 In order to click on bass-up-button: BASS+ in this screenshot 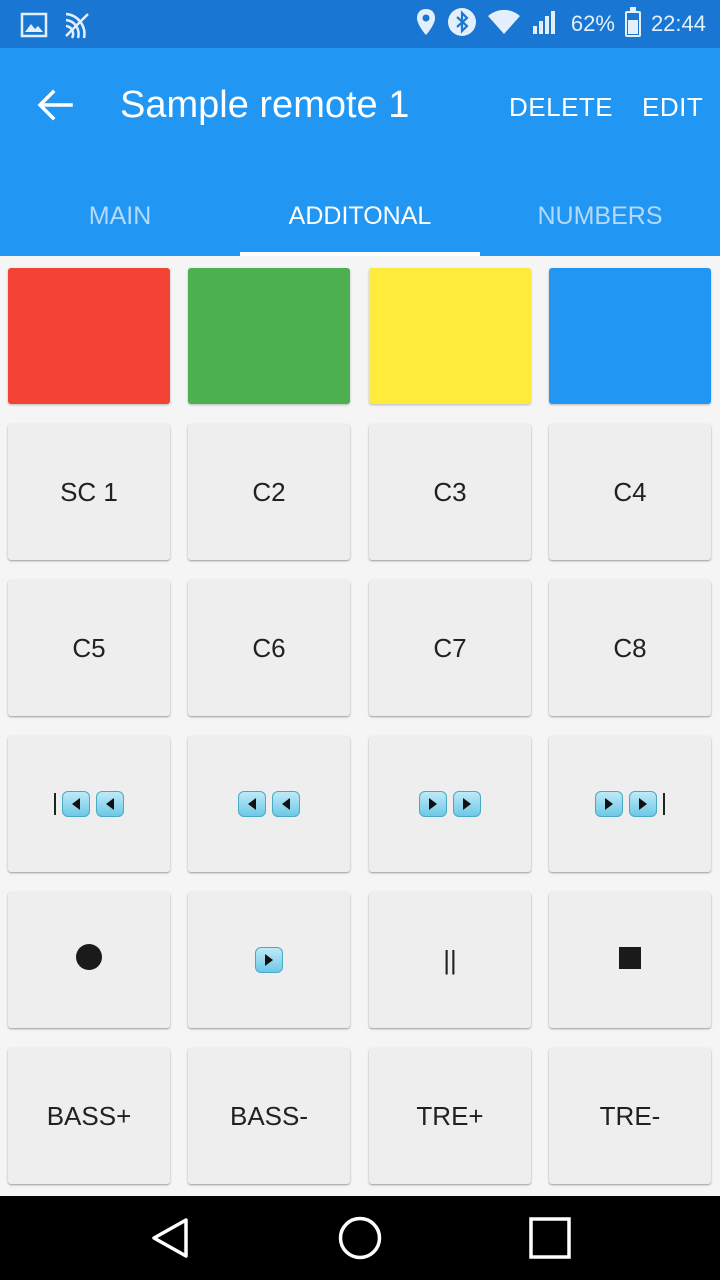, I will do `click(89, 1116)`.